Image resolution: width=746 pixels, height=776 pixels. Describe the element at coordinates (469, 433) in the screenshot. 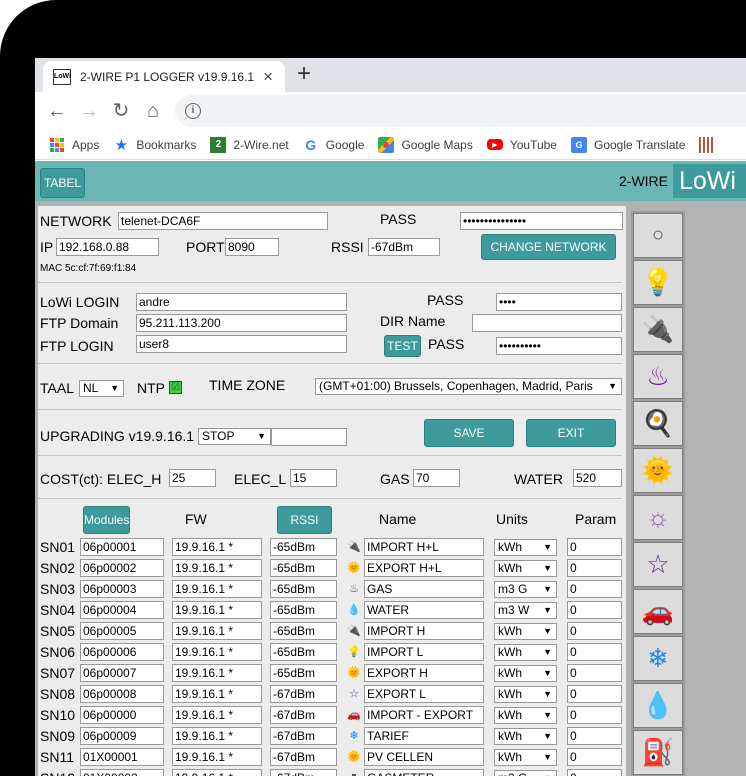

I see `save-button: SAVE` at that location.